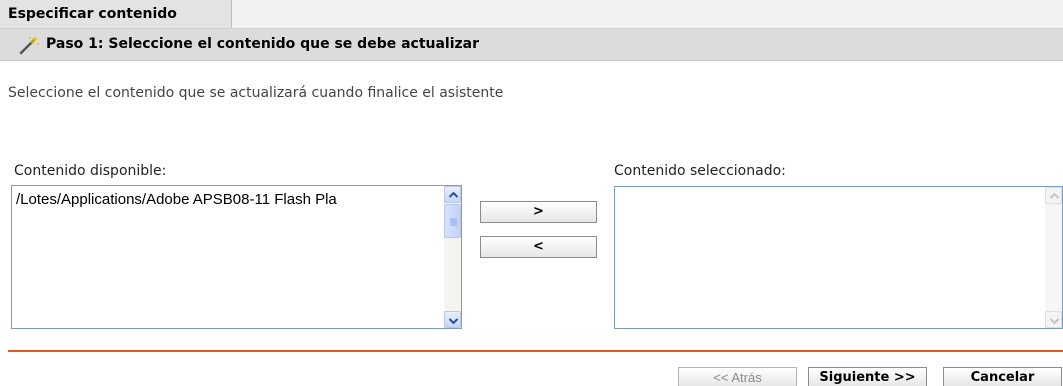 Image resolution: width=1063 pixels, height=386 pixels. I want to click on scroll-thumb, so click(452, 221).